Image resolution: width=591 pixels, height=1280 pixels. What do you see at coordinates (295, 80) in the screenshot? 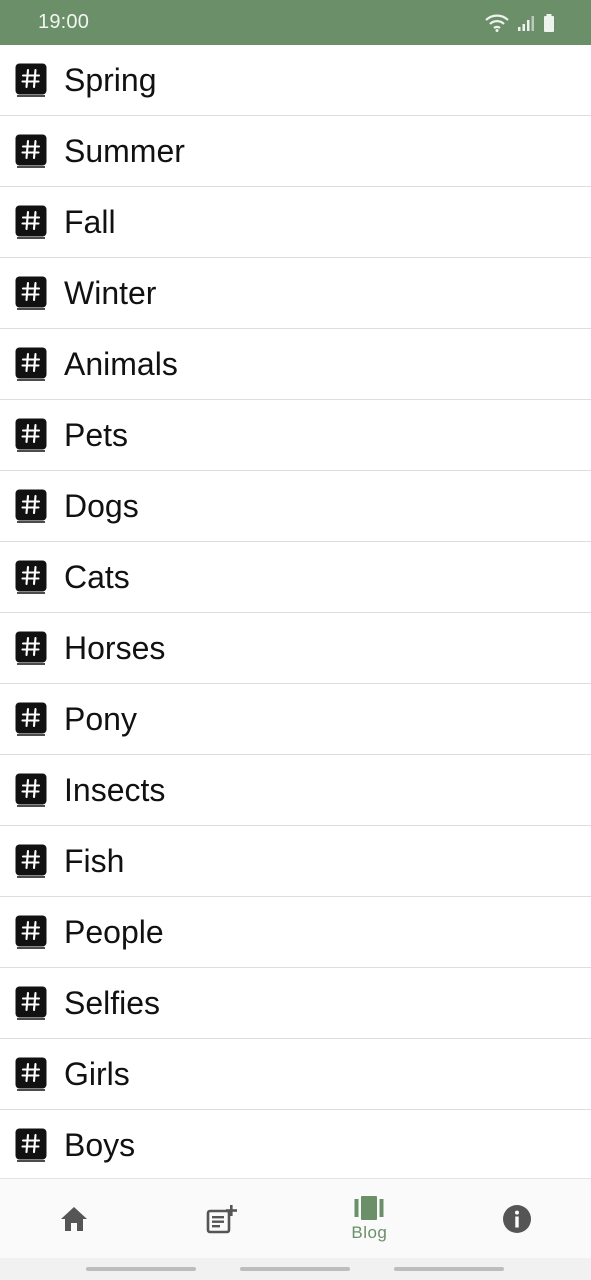
I see `topic-row-spring: Spring` at bounding box center [295, 80].